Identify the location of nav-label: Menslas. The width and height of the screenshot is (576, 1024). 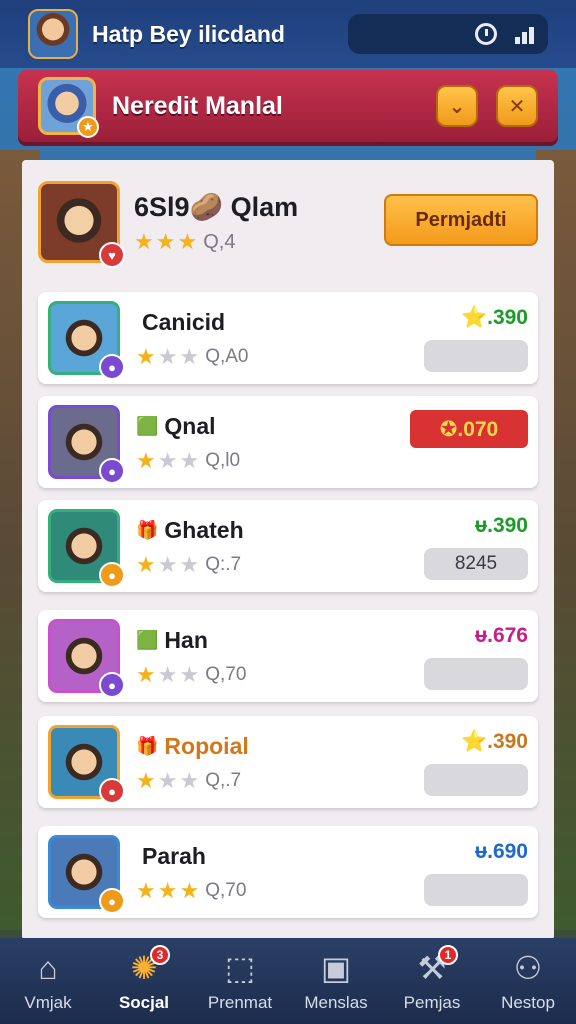
(336, 1002).